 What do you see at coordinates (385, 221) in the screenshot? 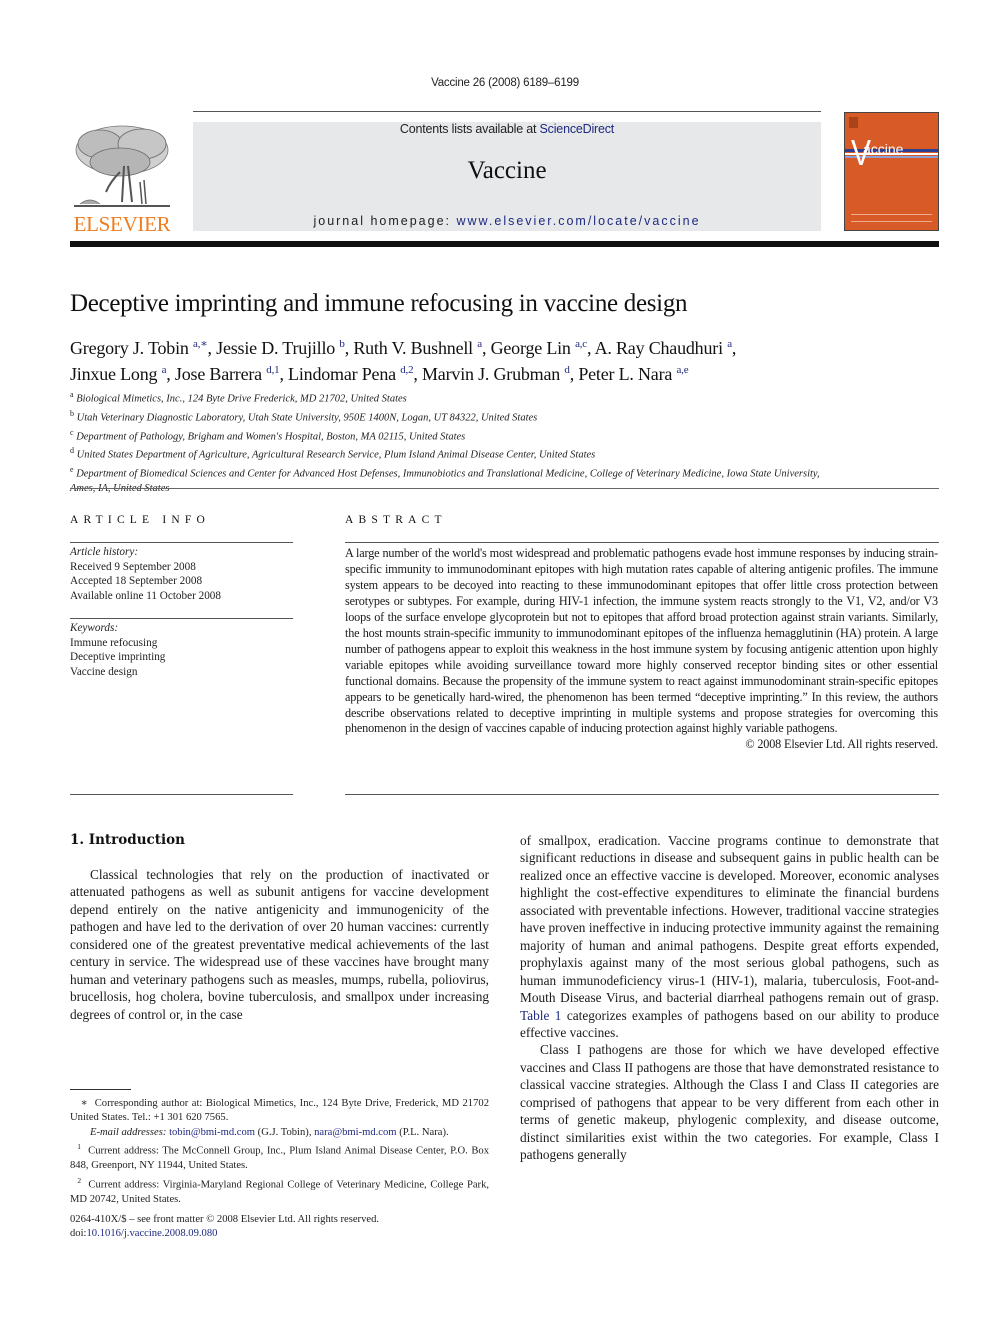
I see `homepage-prefix: journal homepage:` at bounding box center [385, 221].